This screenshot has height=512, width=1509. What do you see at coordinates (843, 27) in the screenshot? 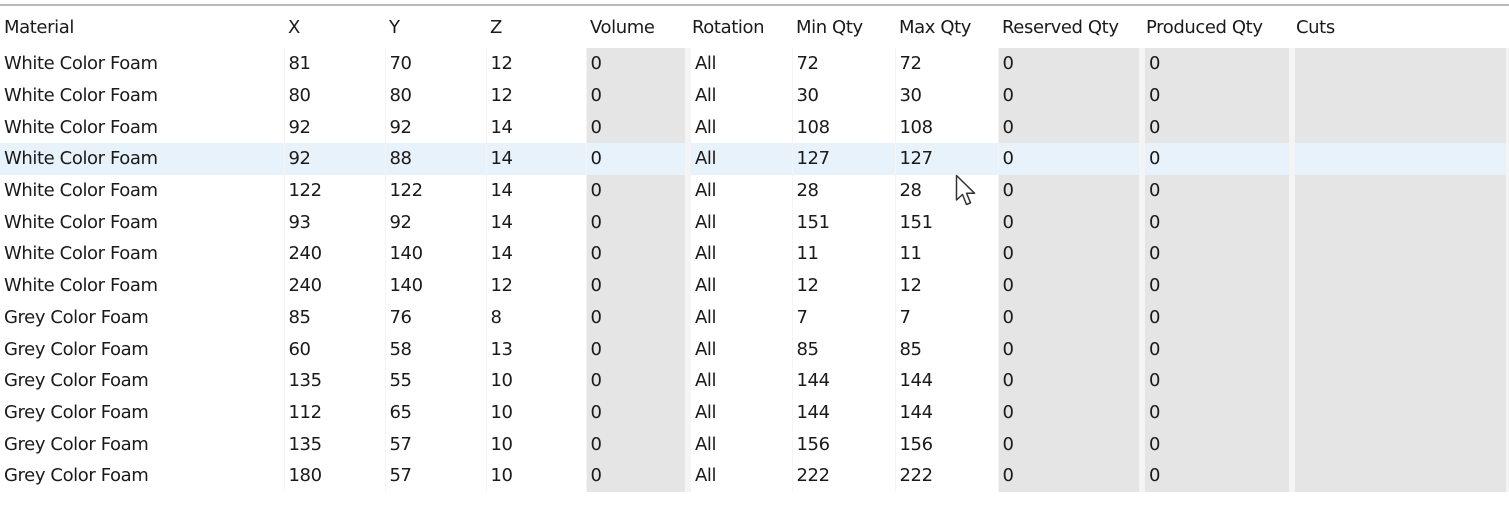
I see `column-header-min-qty: Min Qty` at bounding box center [843, 27].